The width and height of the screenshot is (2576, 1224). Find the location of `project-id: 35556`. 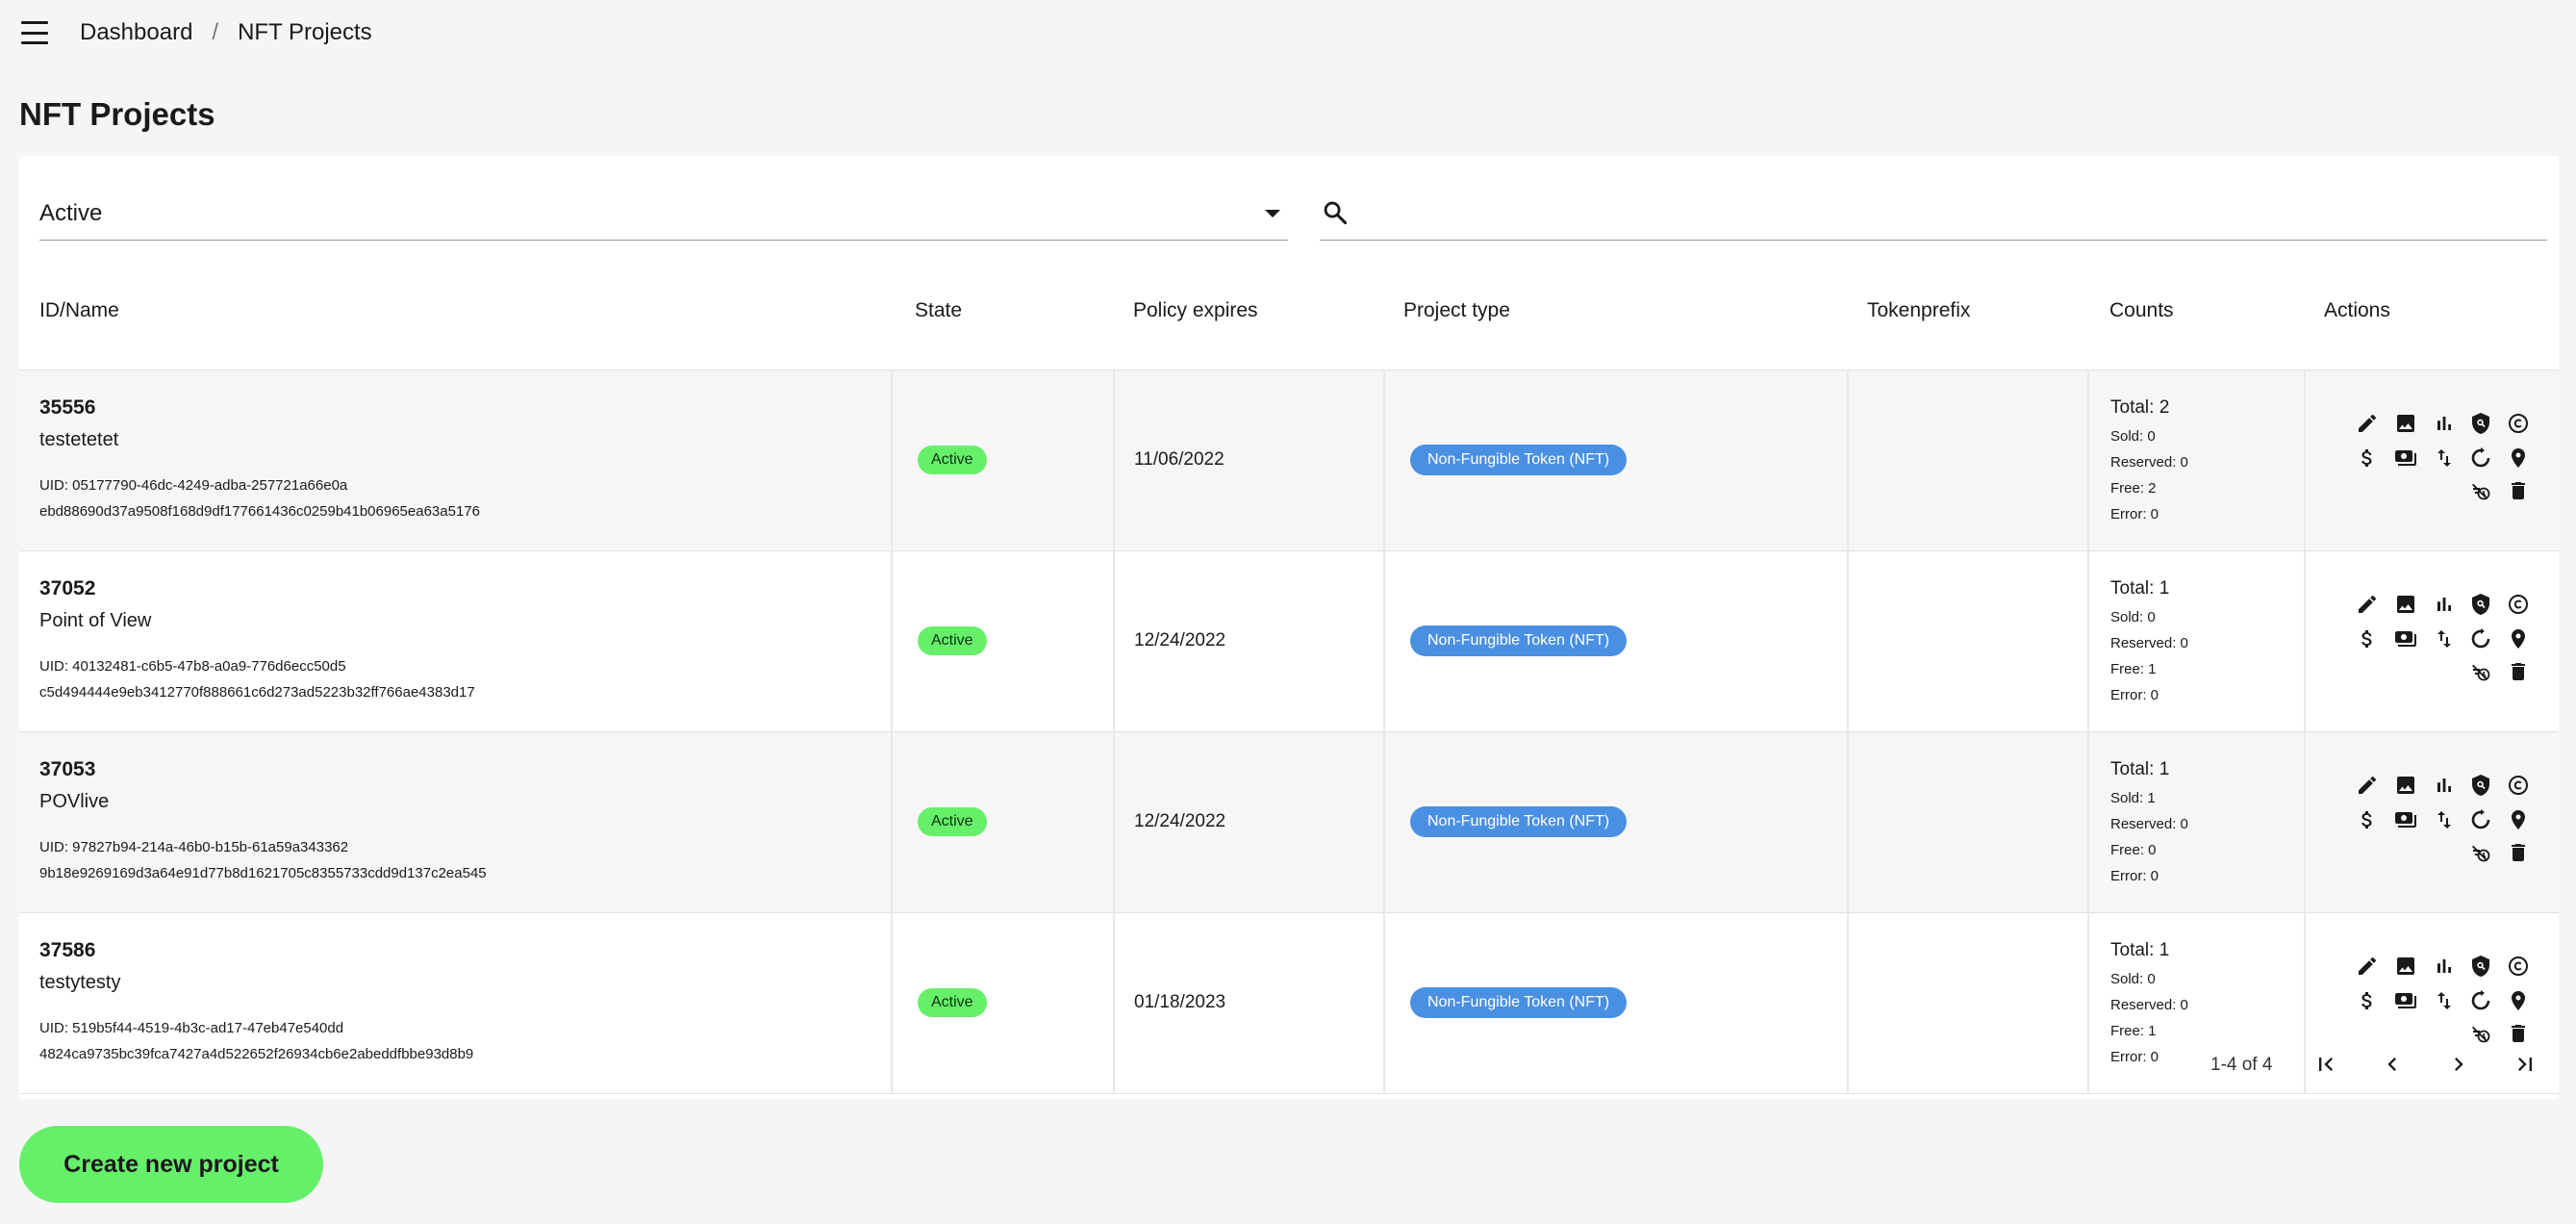

project-id: 35556 is located at coordinates (465, 408).